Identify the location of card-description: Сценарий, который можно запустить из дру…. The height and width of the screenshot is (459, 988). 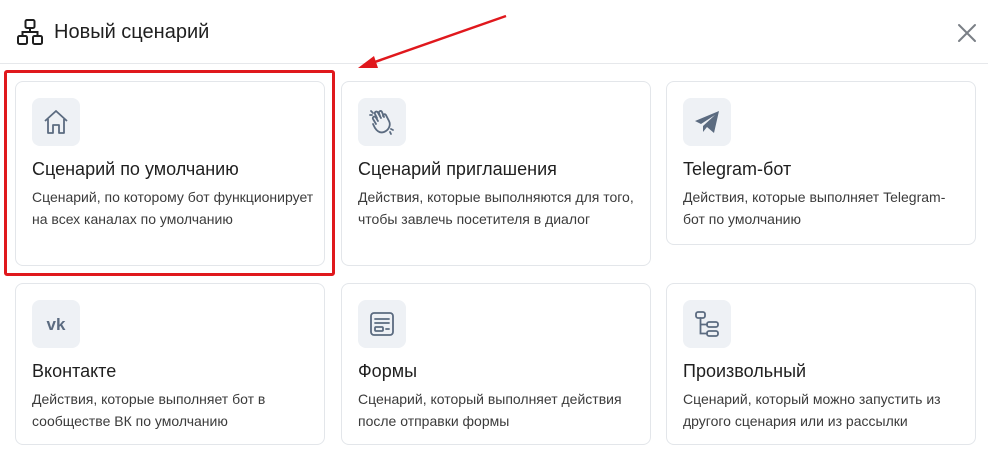
(812, 410).